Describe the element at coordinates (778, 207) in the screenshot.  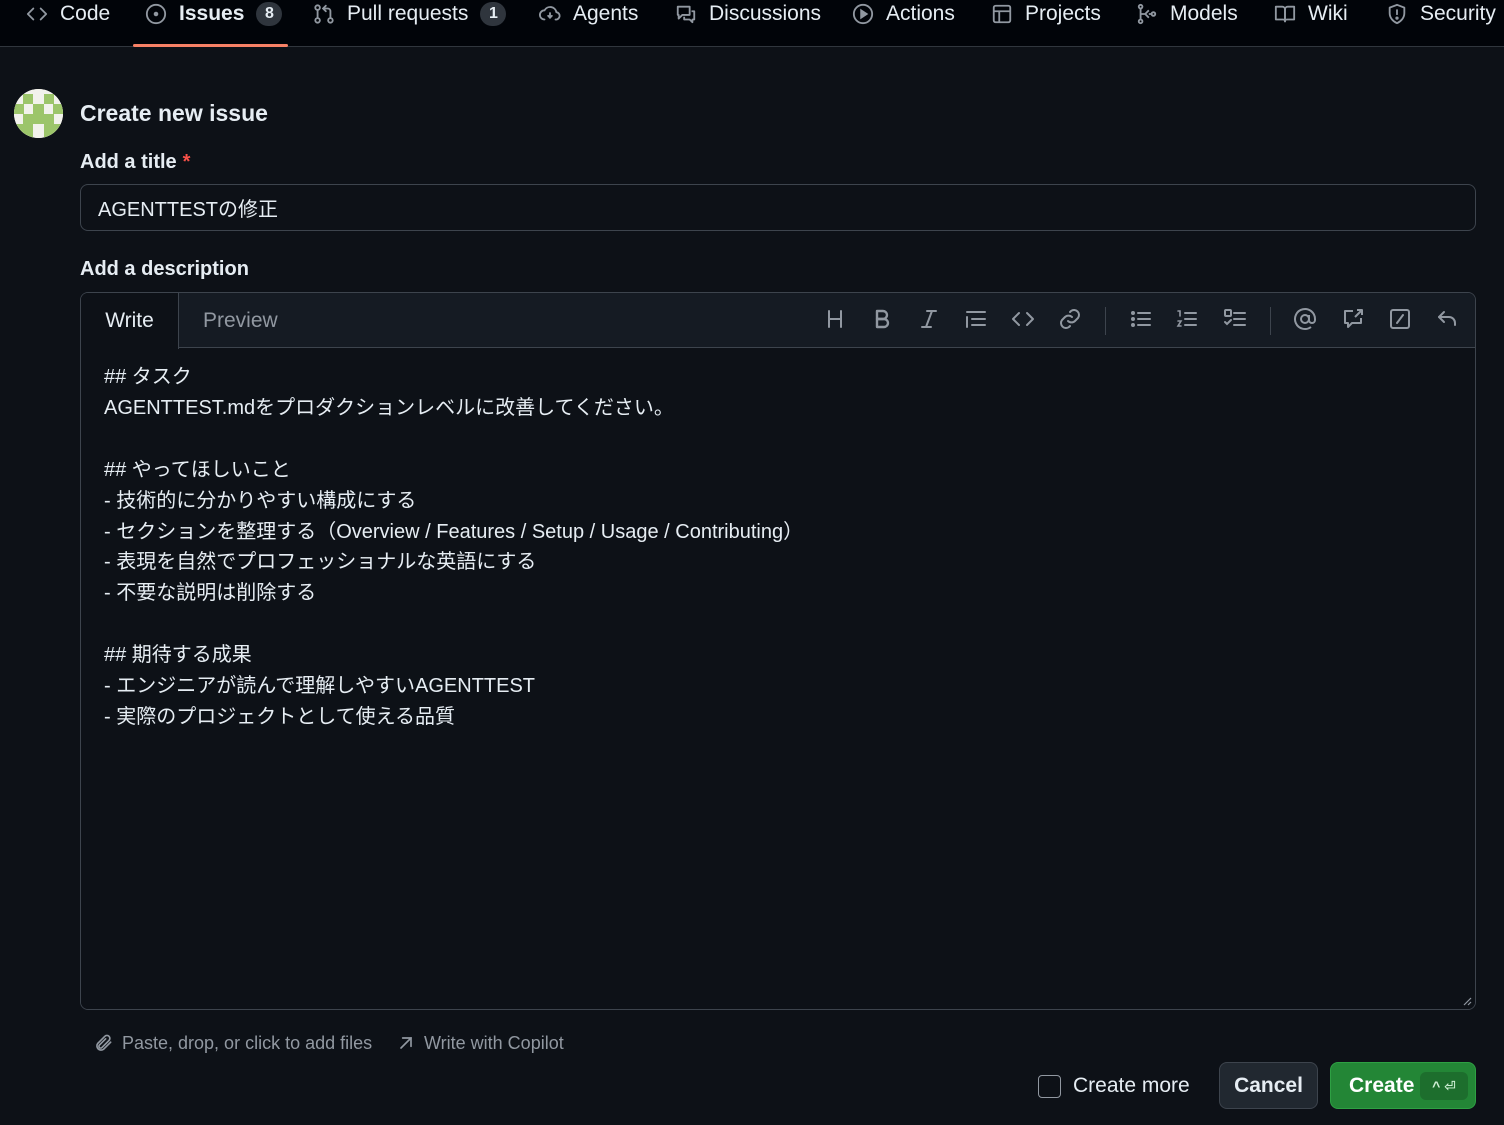
I see `issue-title-input` at that location.